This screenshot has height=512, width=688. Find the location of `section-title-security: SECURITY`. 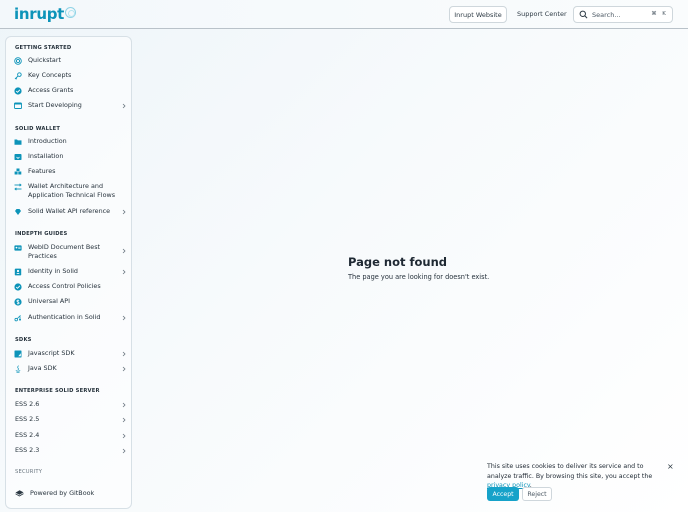

section-title-security: SECURITY is located at coordinates (29, 472).